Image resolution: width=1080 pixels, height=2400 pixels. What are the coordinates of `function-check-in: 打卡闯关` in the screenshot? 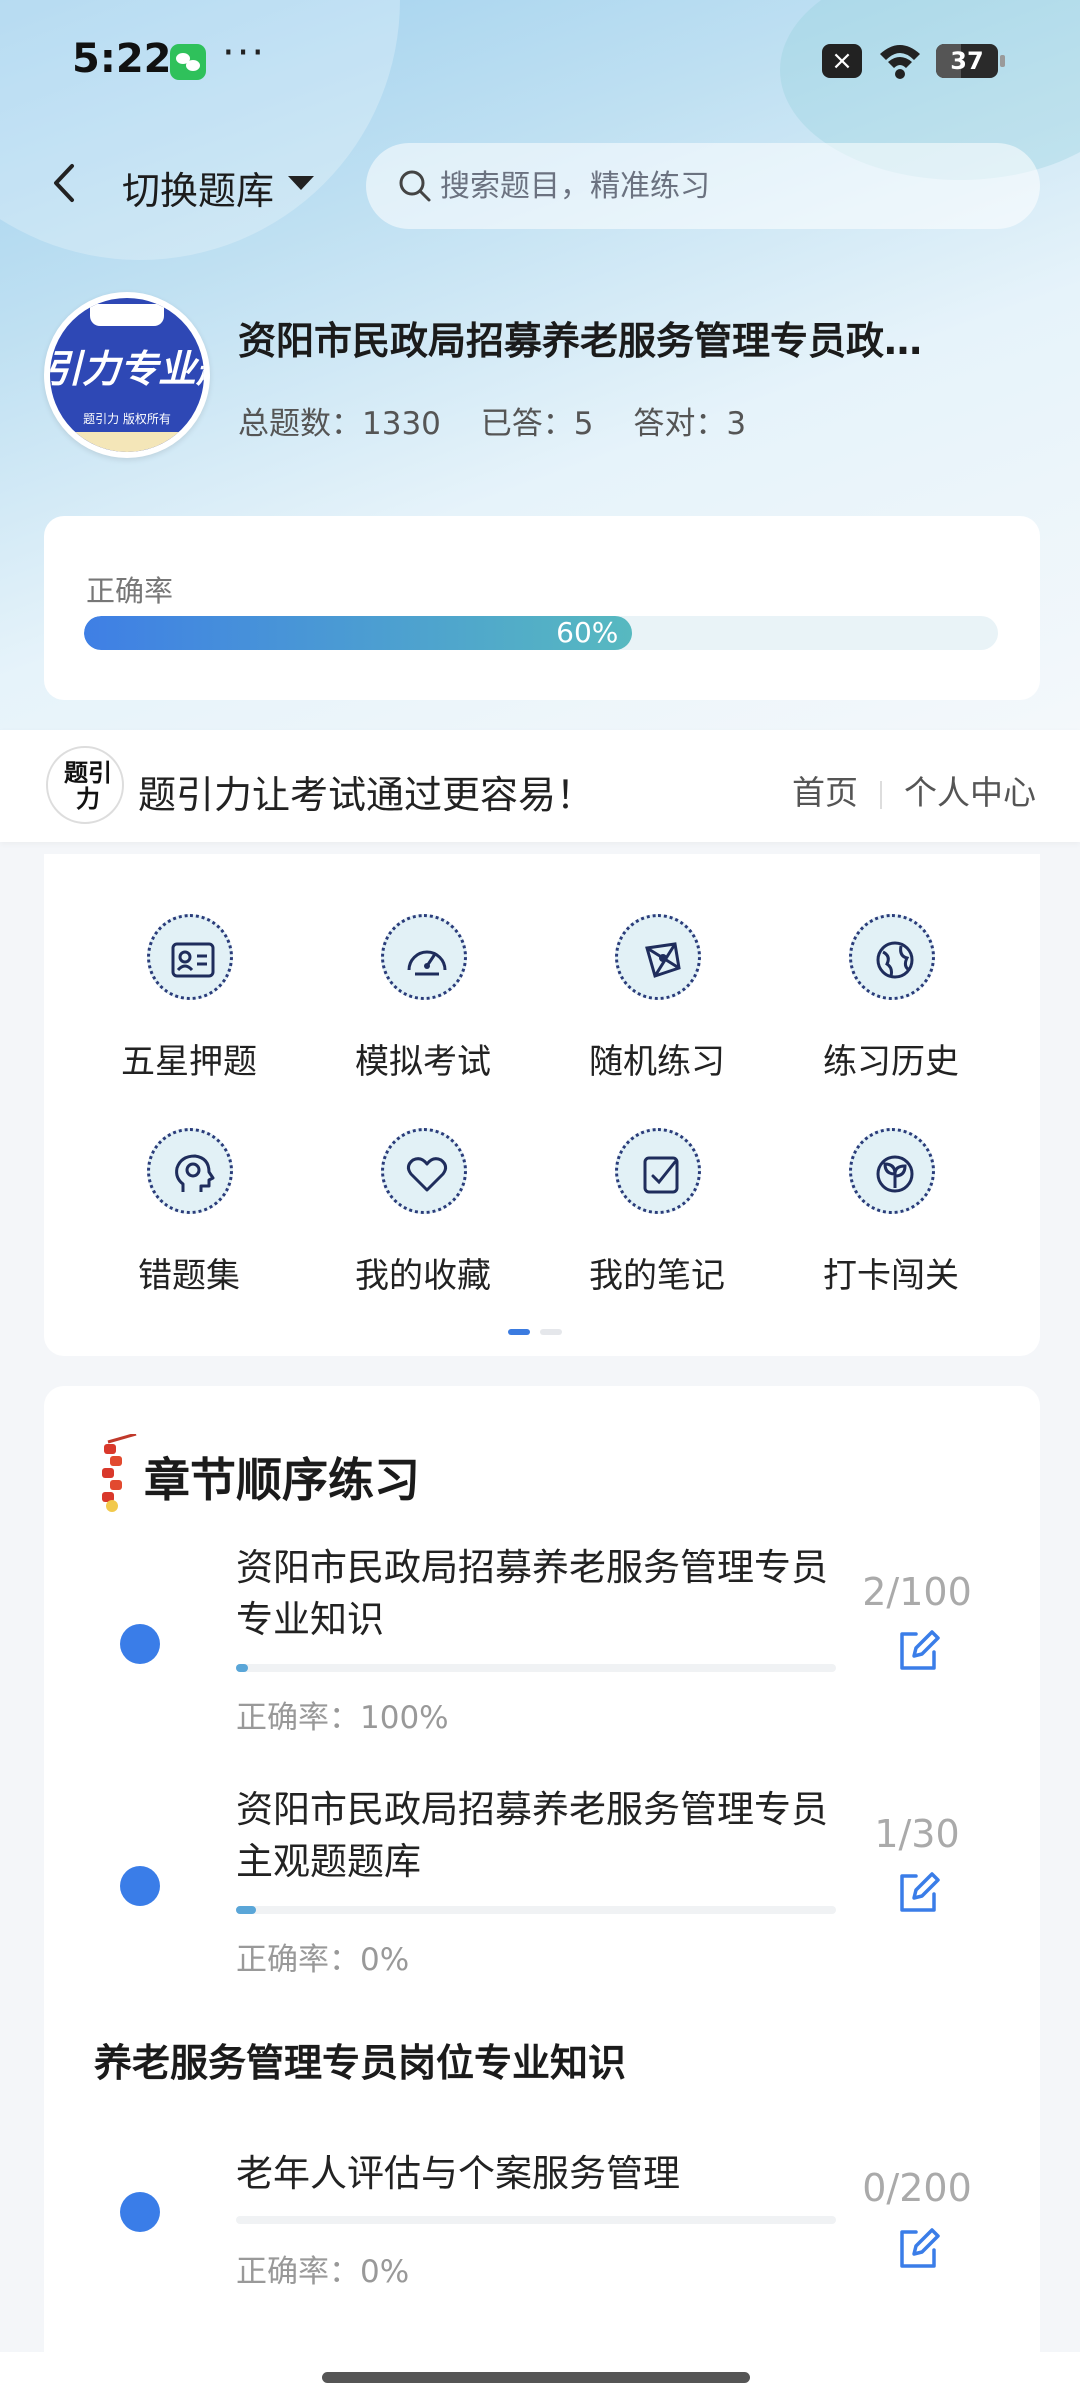 It's located at (891, 1197).